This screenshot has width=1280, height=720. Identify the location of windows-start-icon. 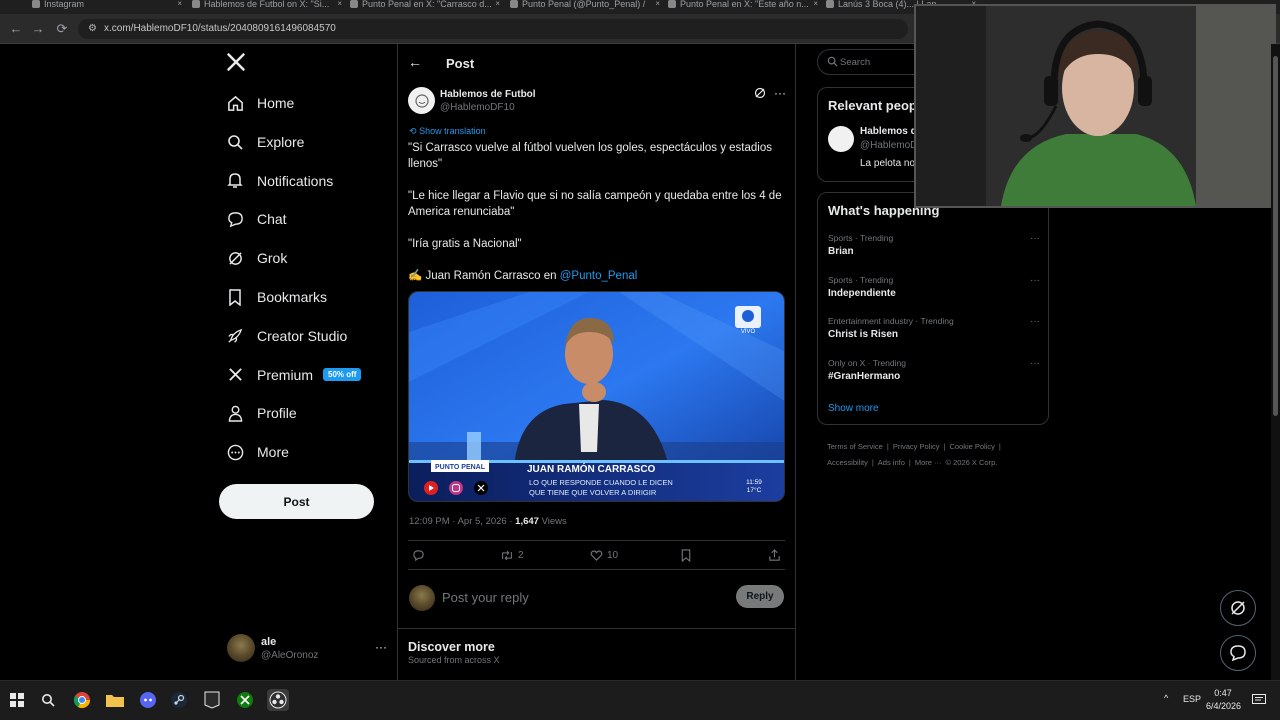
(17, 700).